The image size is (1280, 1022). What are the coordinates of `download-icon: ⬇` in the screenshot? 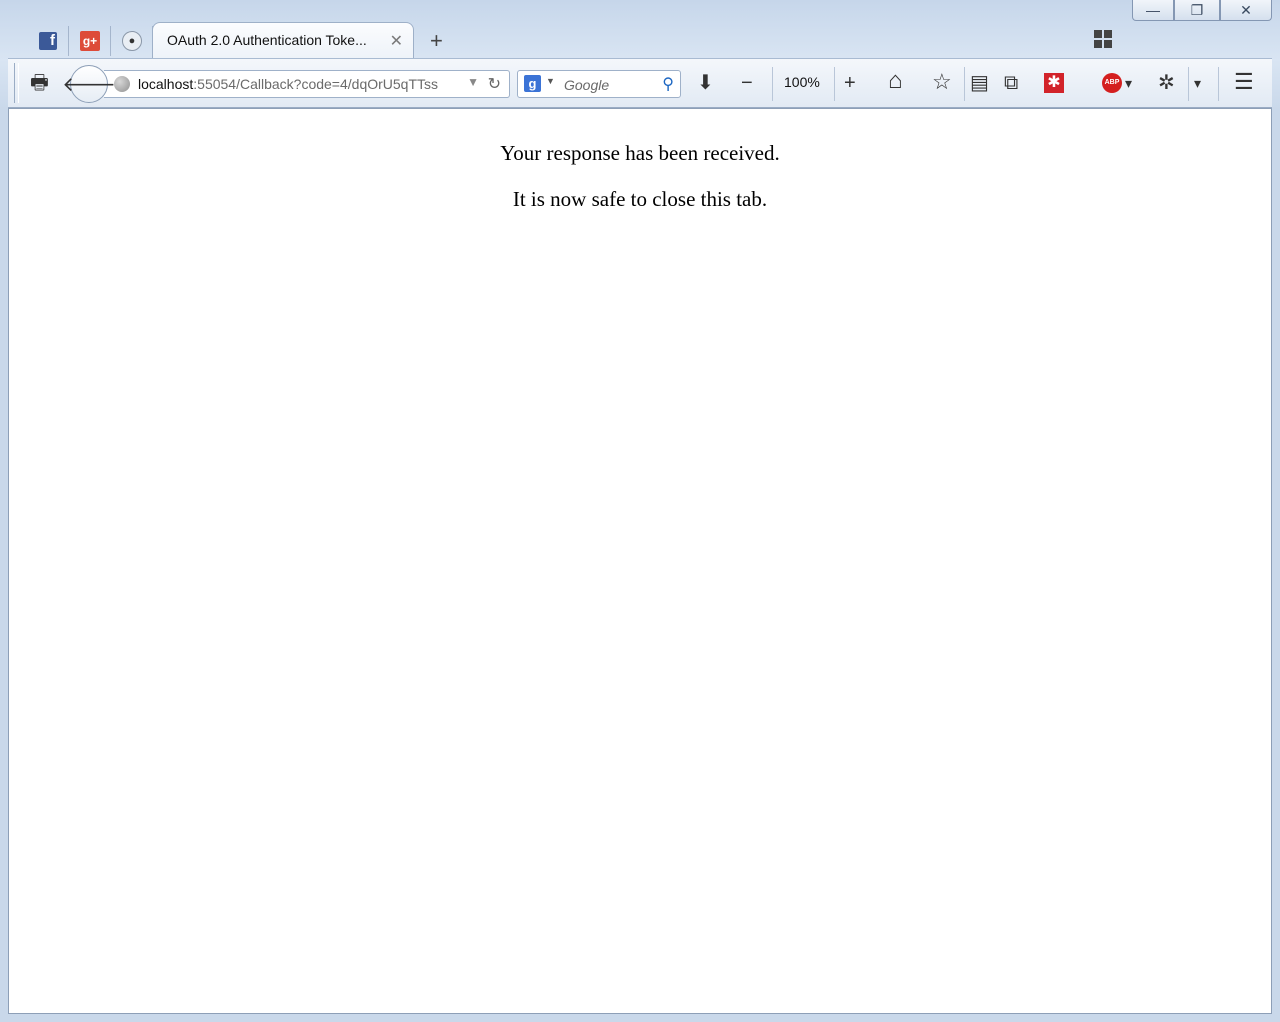 It's located at (705, 83).